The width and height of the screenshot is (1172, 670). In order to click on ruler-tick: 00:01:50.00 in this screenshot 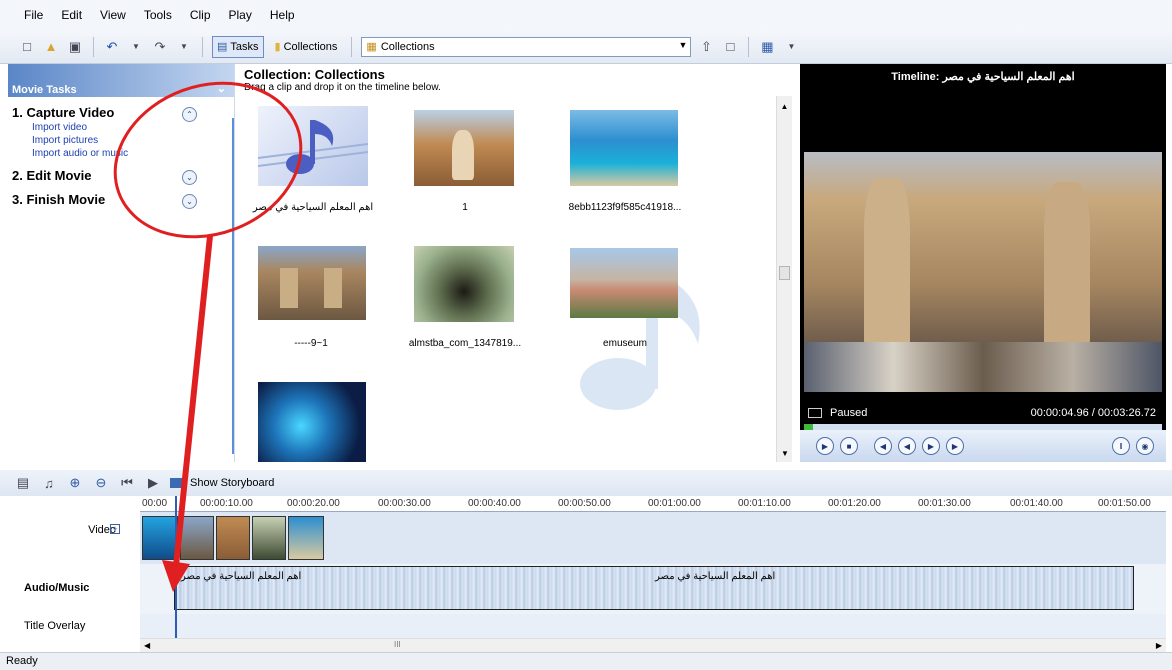, I will do `click(1124, 503)`.